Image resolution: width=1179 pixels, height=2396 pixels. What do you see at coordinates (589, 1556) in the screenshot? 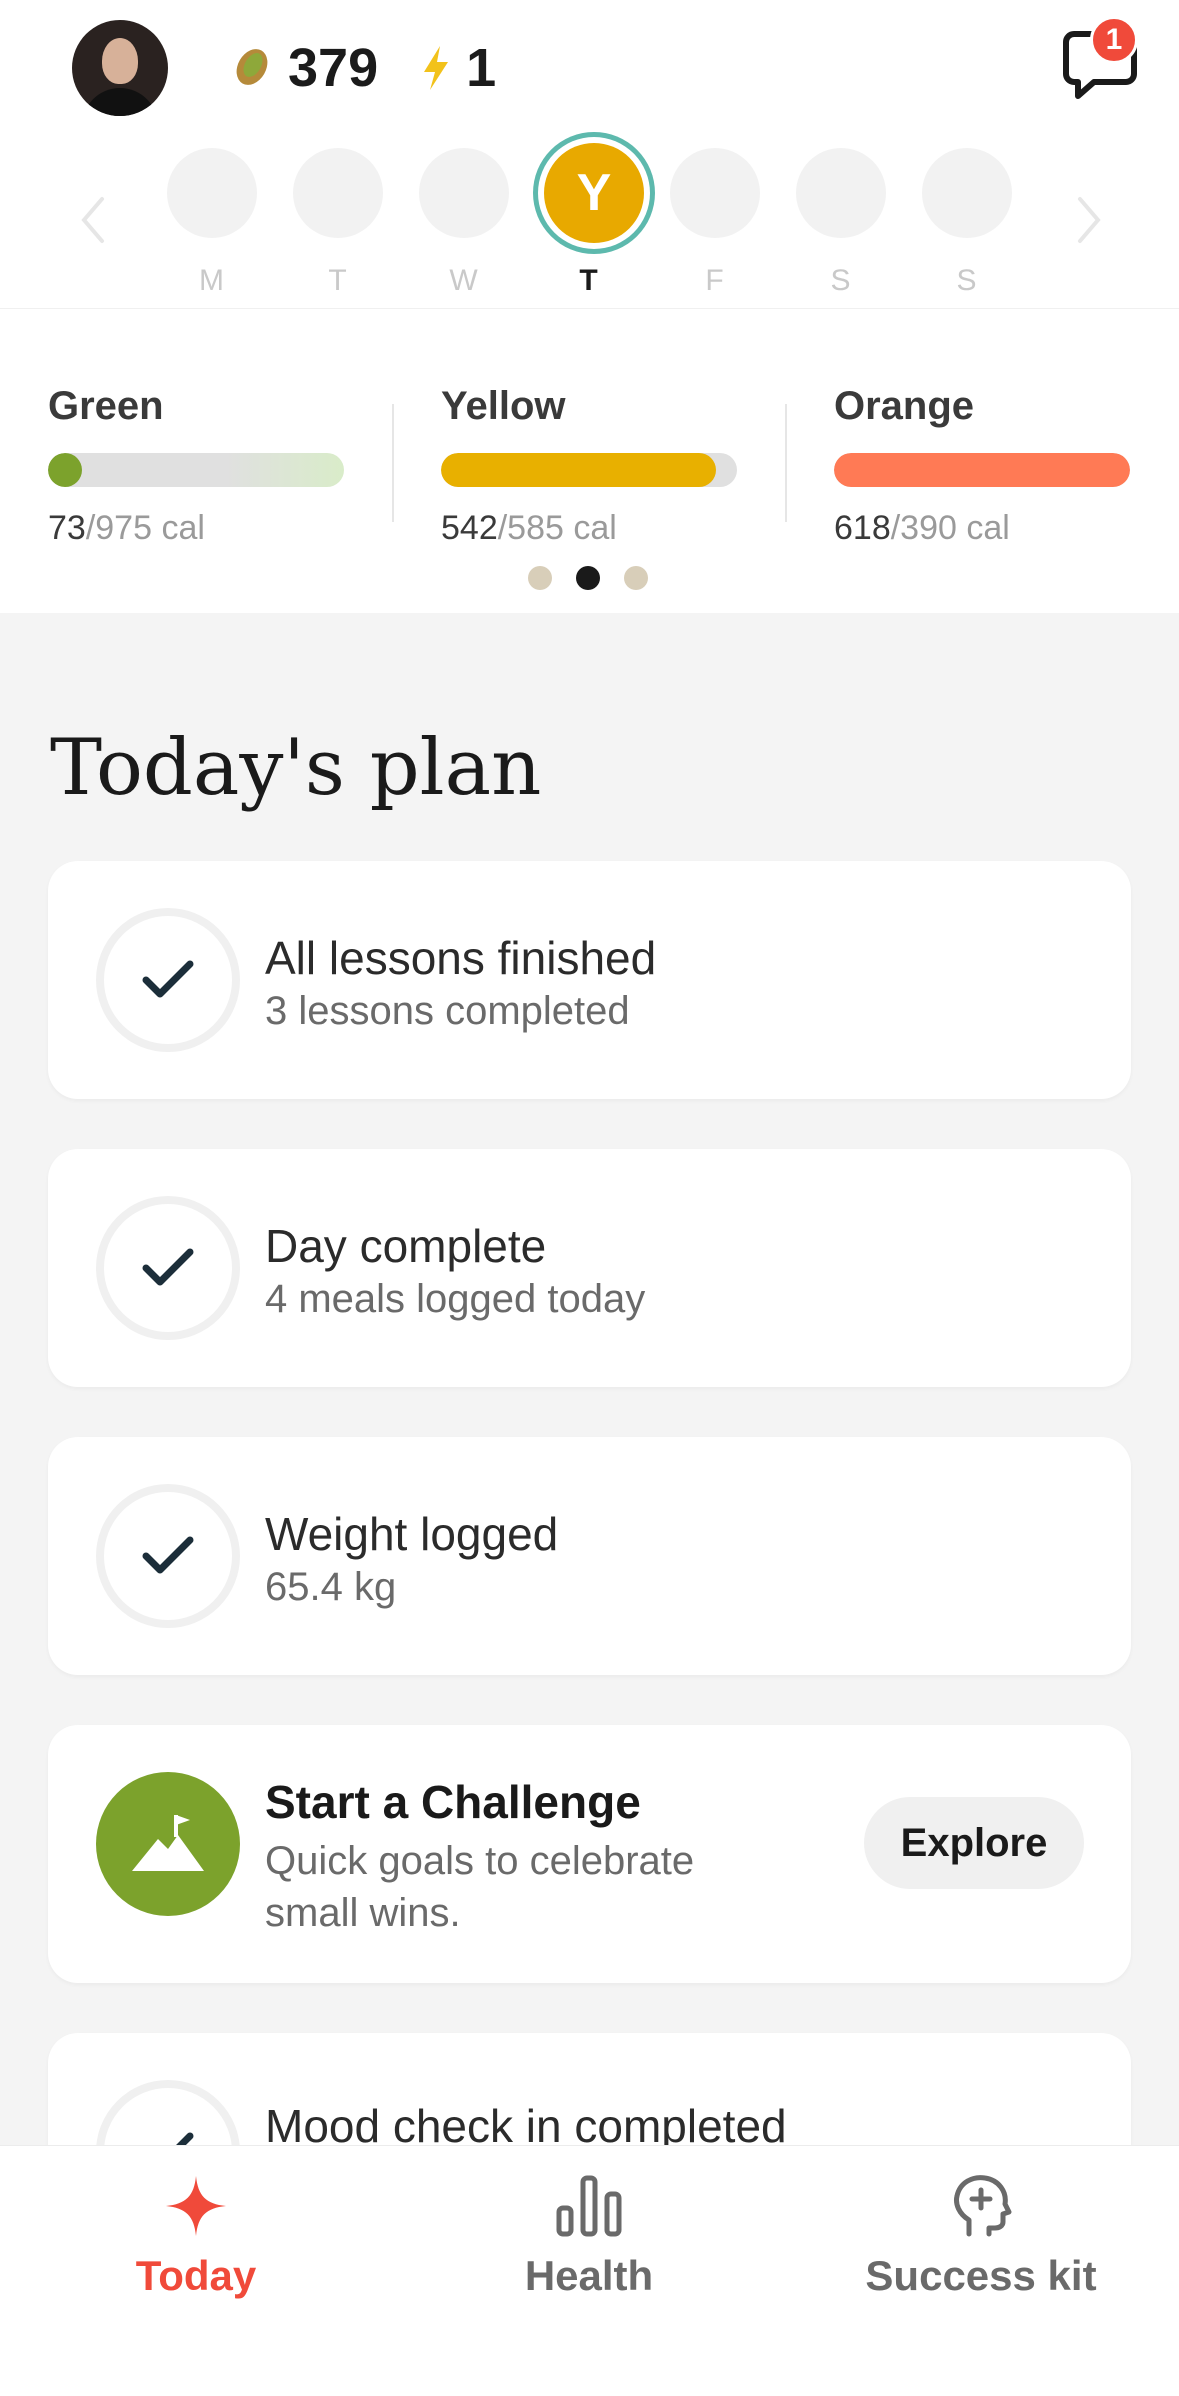
I see `plan-item-weight: Weight logged 65.4 kg` at bounding box center [589, 1556].